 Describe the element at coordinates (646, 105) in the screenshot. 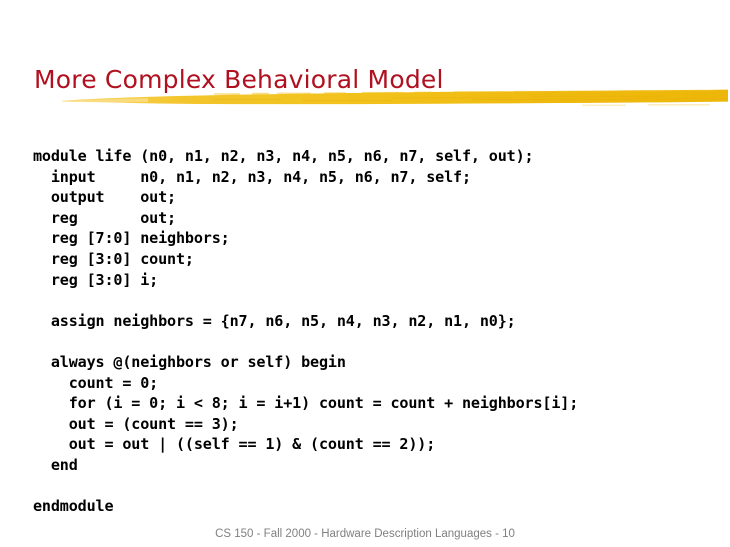

I see `brush-flecks` at that location.